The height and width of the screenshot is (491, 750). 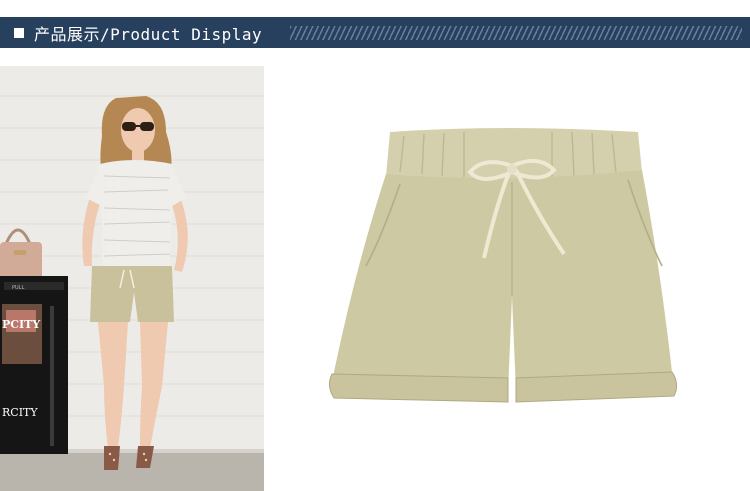 I want to click on svg-text: RCITY, so click(x=20, y=412).